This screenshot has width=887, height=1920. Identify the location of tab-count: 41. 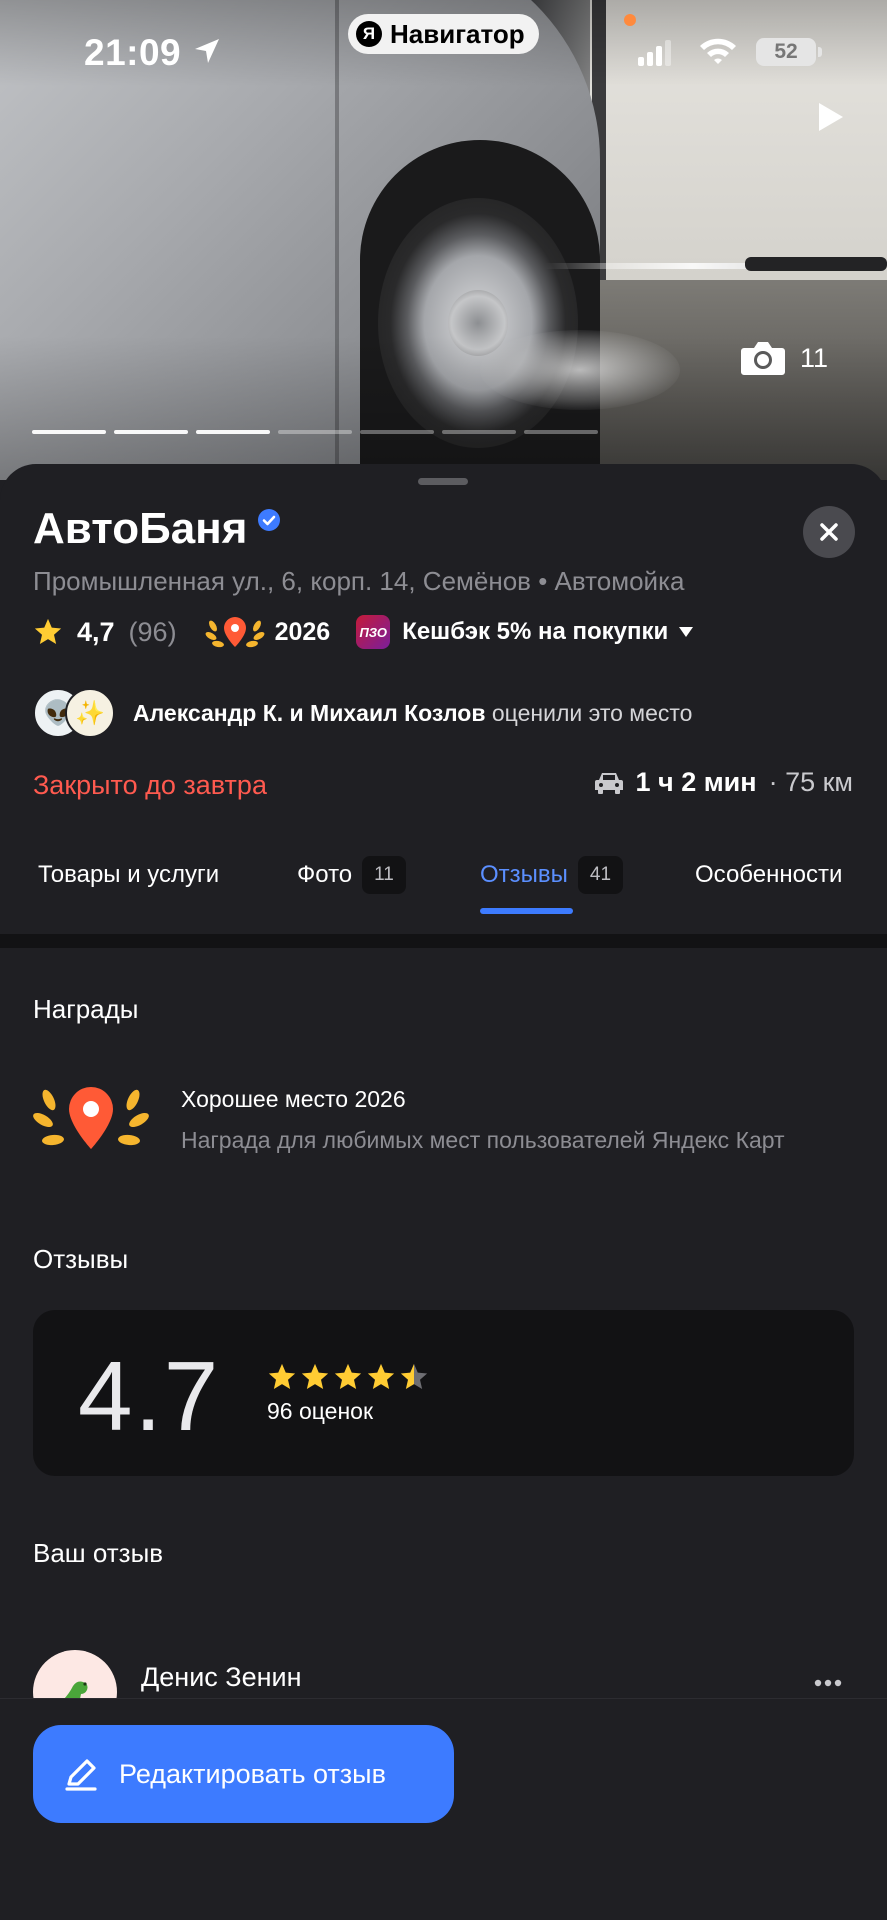
(600, 875).